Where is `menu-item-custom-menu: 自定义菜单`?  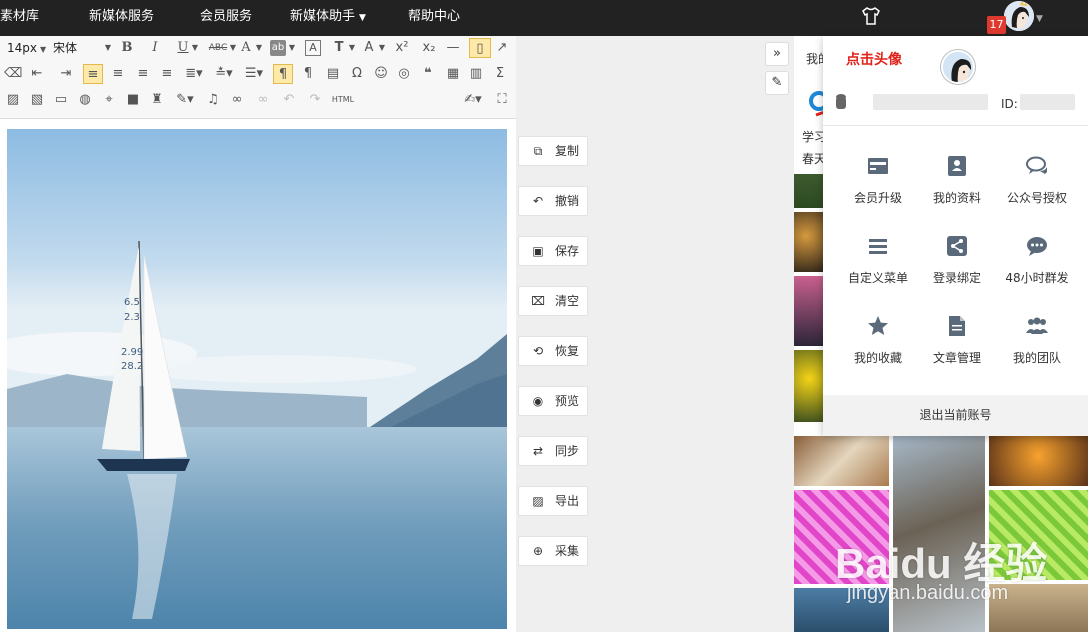 menu-item-custom-menu: 自定义菜单 is located at coordinates (878, 270).